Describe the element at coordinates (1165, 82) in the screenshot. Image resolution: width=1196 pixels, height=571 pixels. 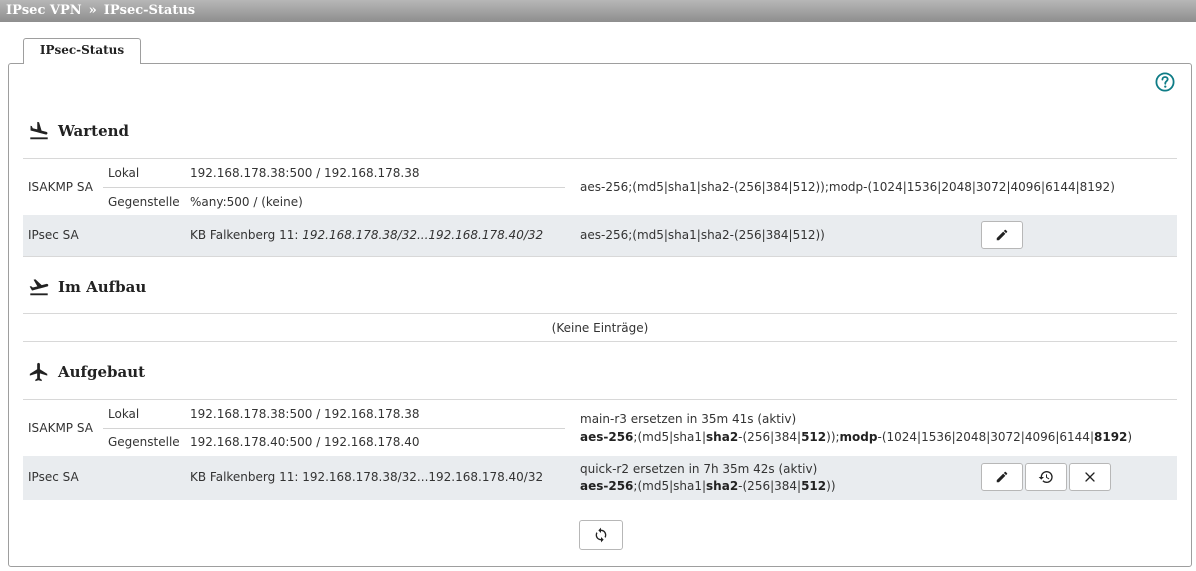
I see `help-circle-icon` at that location.